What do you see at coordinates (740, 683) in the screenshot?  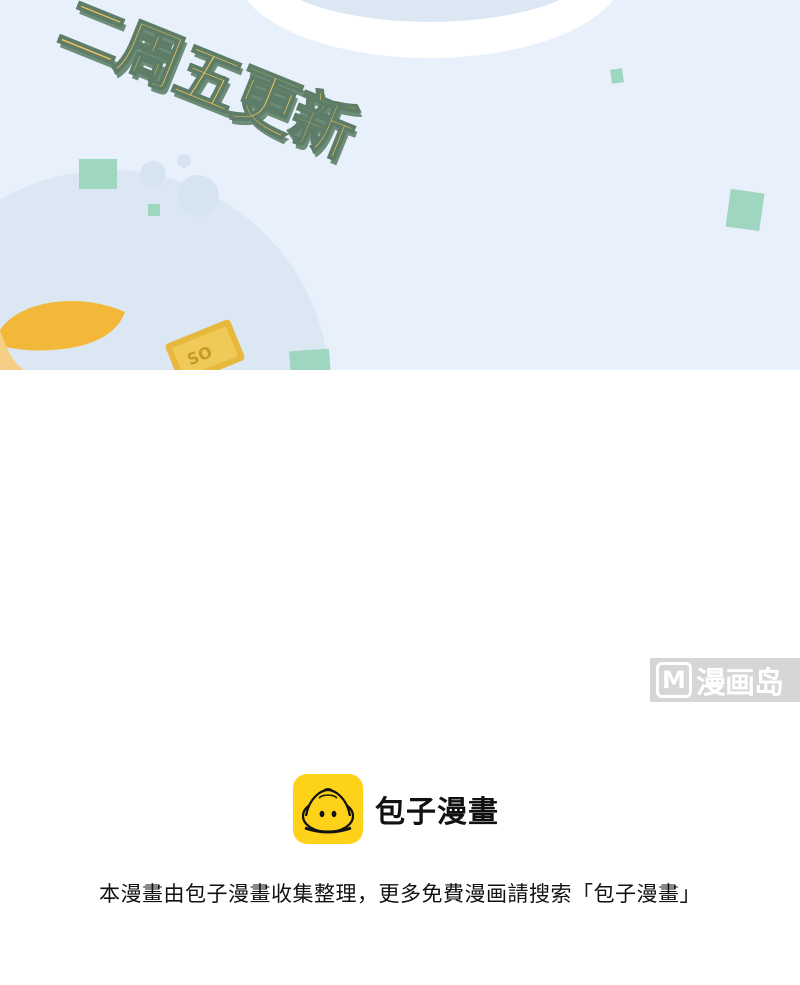 I see `watermark-text: 漫画岛` at bounding box center [740, 683].